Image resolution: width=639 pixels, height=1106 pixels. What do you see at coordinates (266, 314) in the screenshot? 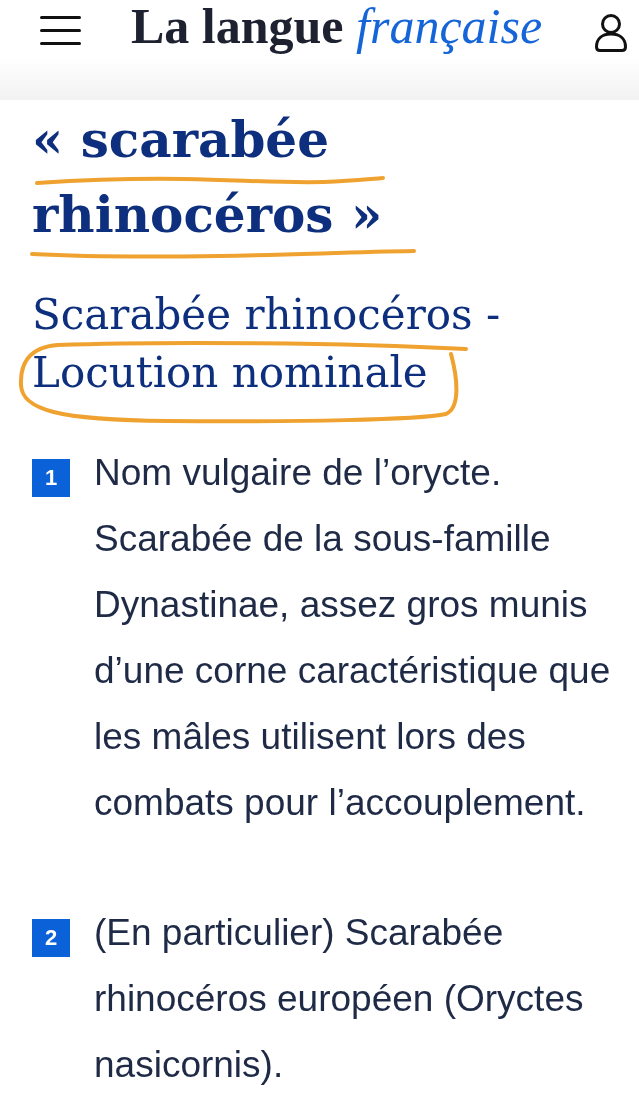
I see `subtitle-text: Scarabée rhinocéros -` at bounding box center [266, 314].